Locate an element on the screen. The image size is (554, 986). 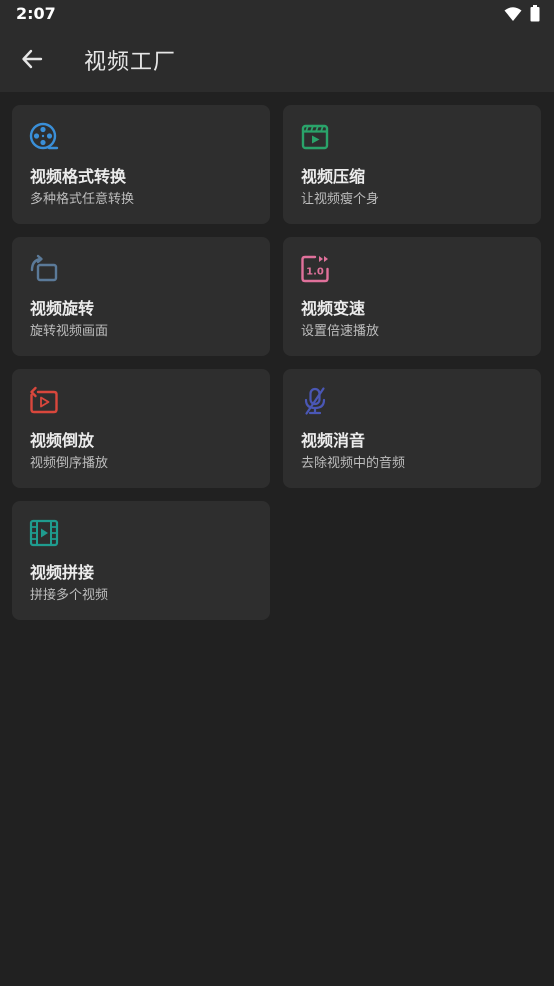
card-subtitle: 拼接多个视频 is located at coordinates (69, 595).